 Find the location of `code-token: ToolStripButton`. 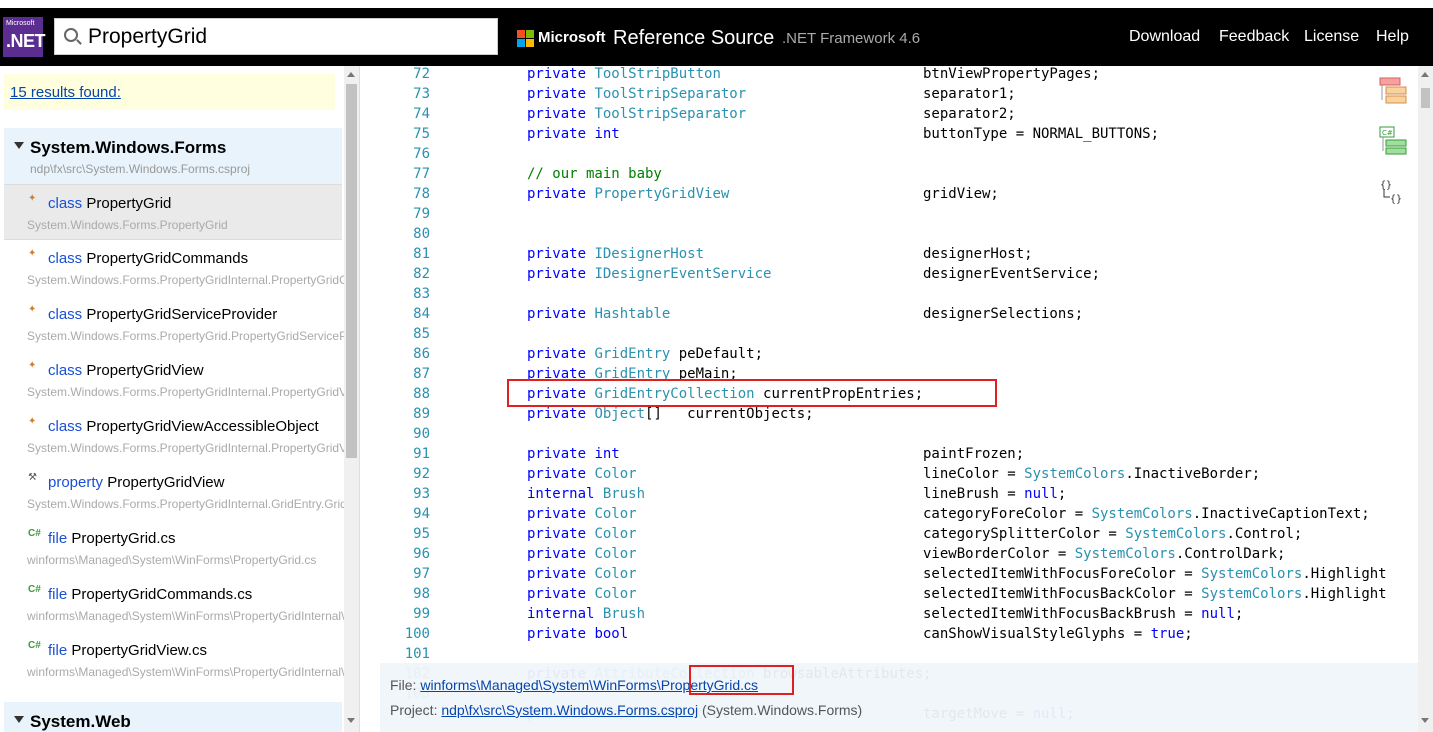

code-token: ToolStripButton is located at coordinates (657, 74).